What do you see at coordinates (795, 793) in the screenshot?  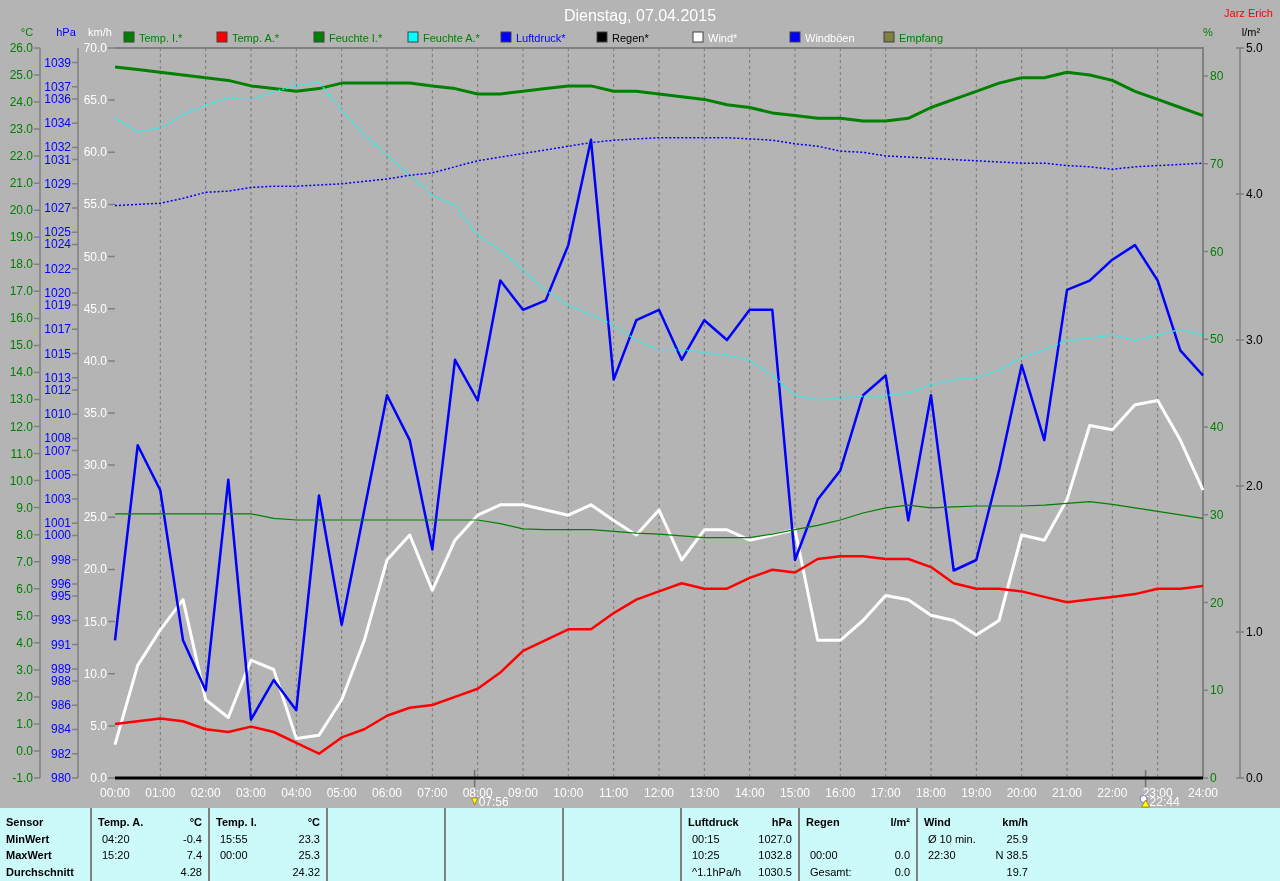 I see `axis-tick-label: 15:00` at bounding box center [795, 793].